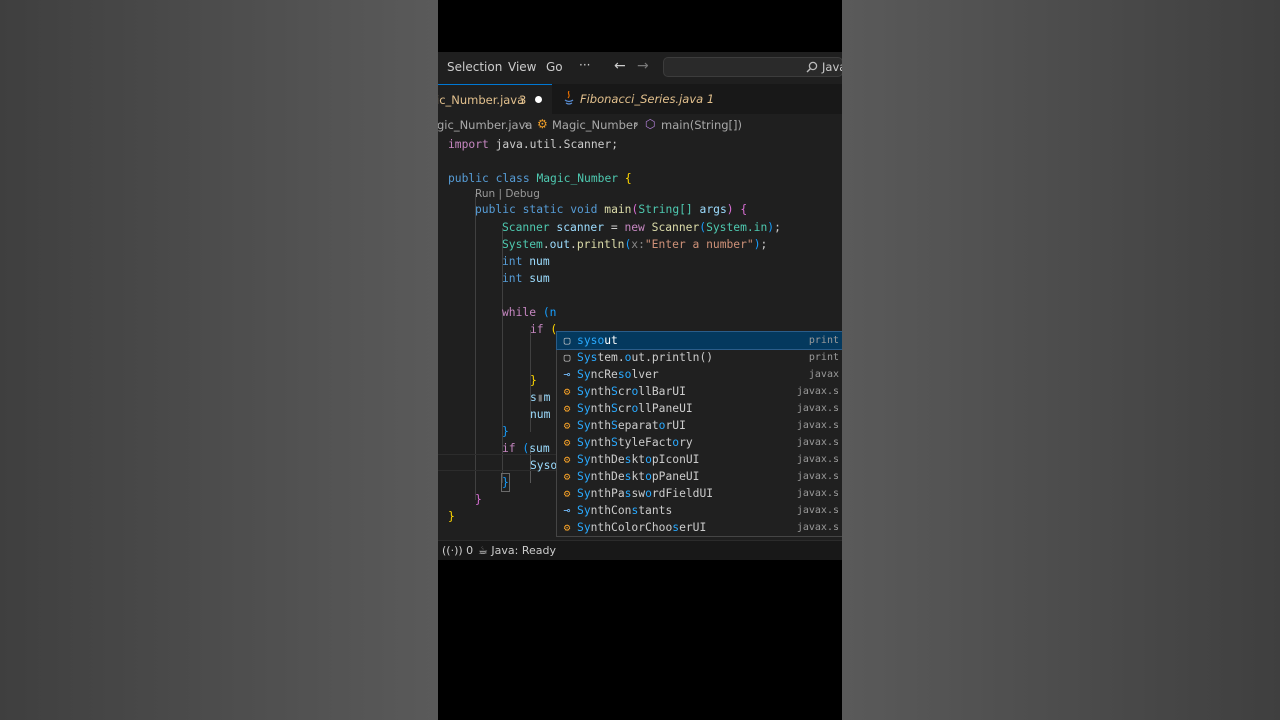  Describe the element at coordinates (544, 465) in the screenshot. I see `code-line-18: Syso` at that location.